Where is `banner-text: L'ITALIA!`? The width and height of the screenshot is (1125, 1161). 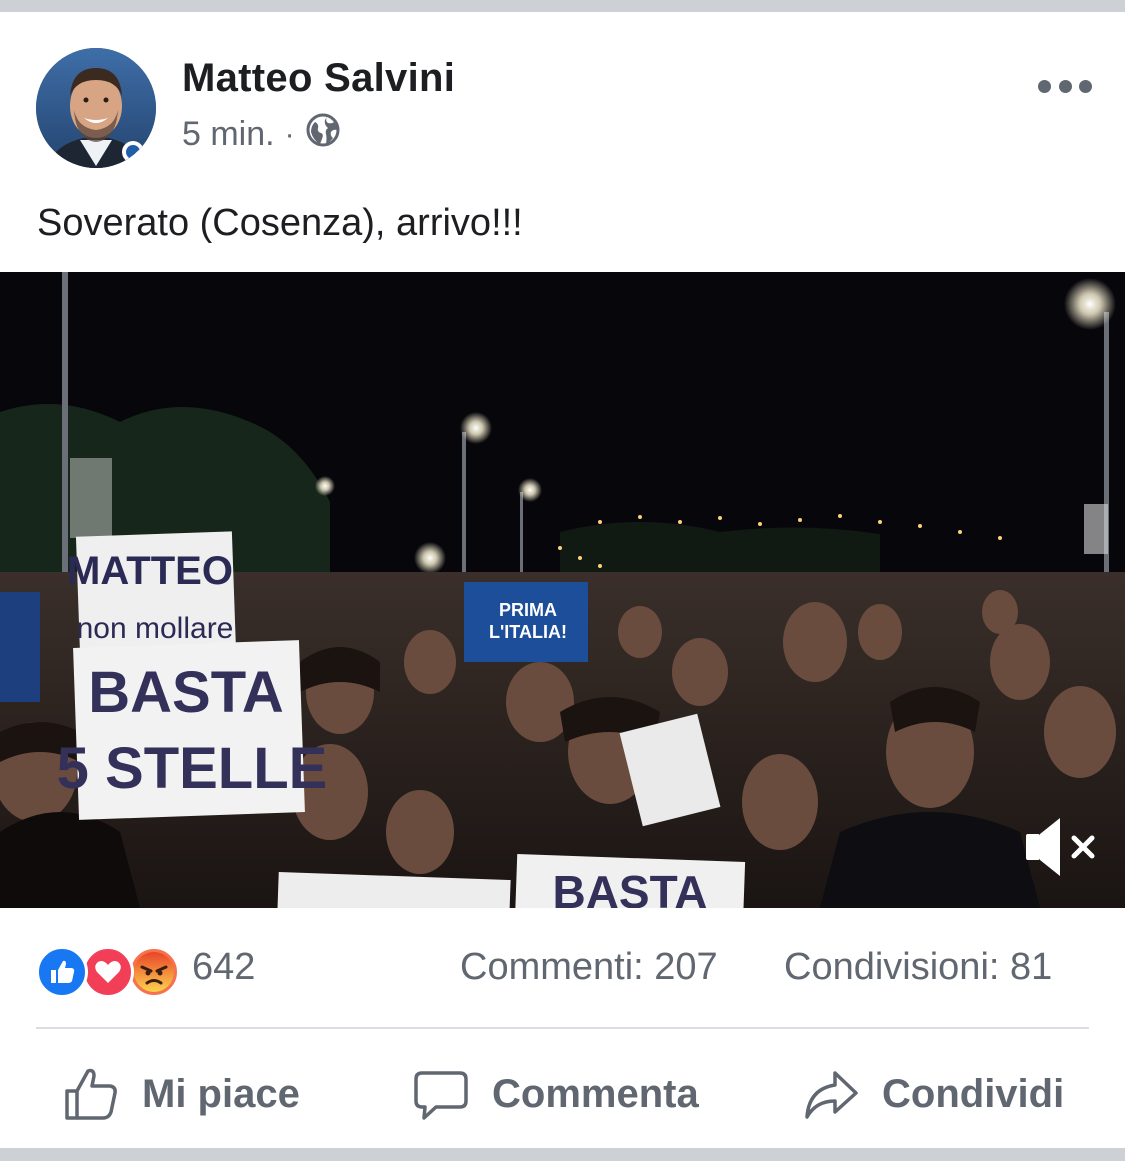
banner-text: L'ITALIA! is located at coordinates (528, 632).